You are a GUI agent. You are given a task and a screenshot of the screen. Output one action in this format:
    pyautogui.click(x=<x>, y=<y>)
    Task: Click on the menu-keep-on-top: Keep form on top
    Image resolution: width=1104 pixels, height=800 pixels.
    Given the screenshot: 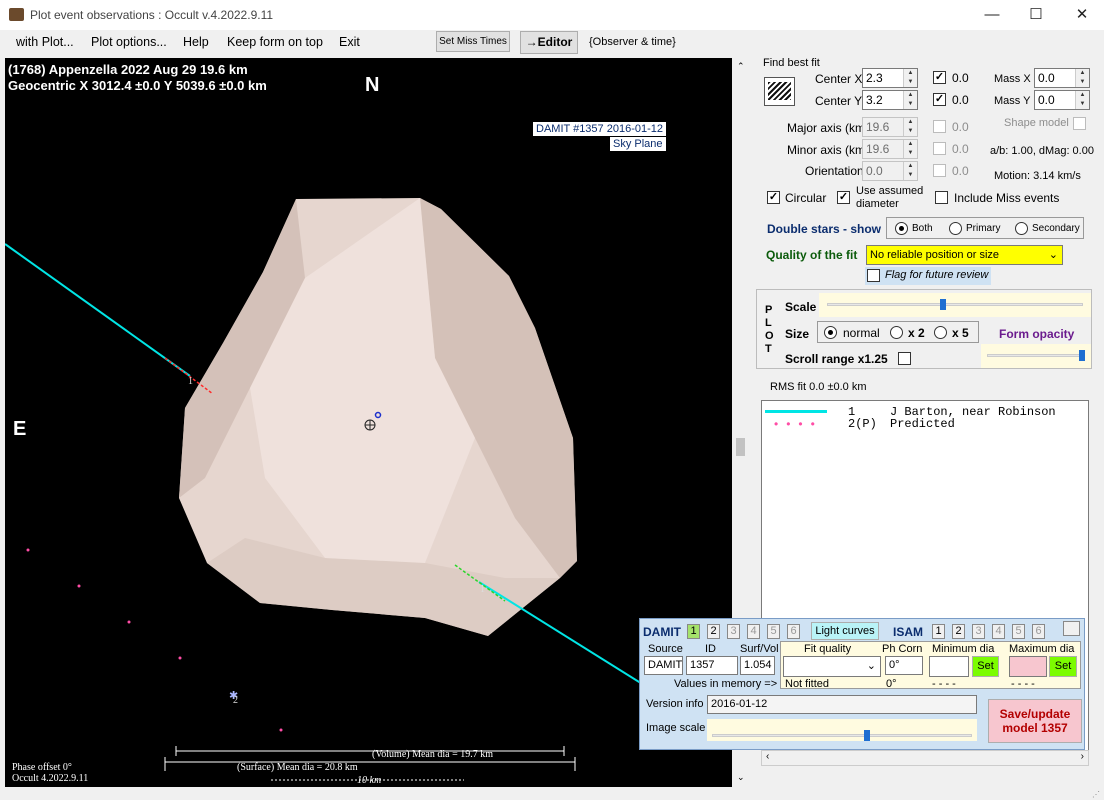 What is the action you would take?
    pyautogui.click(x=275, y=42)
    